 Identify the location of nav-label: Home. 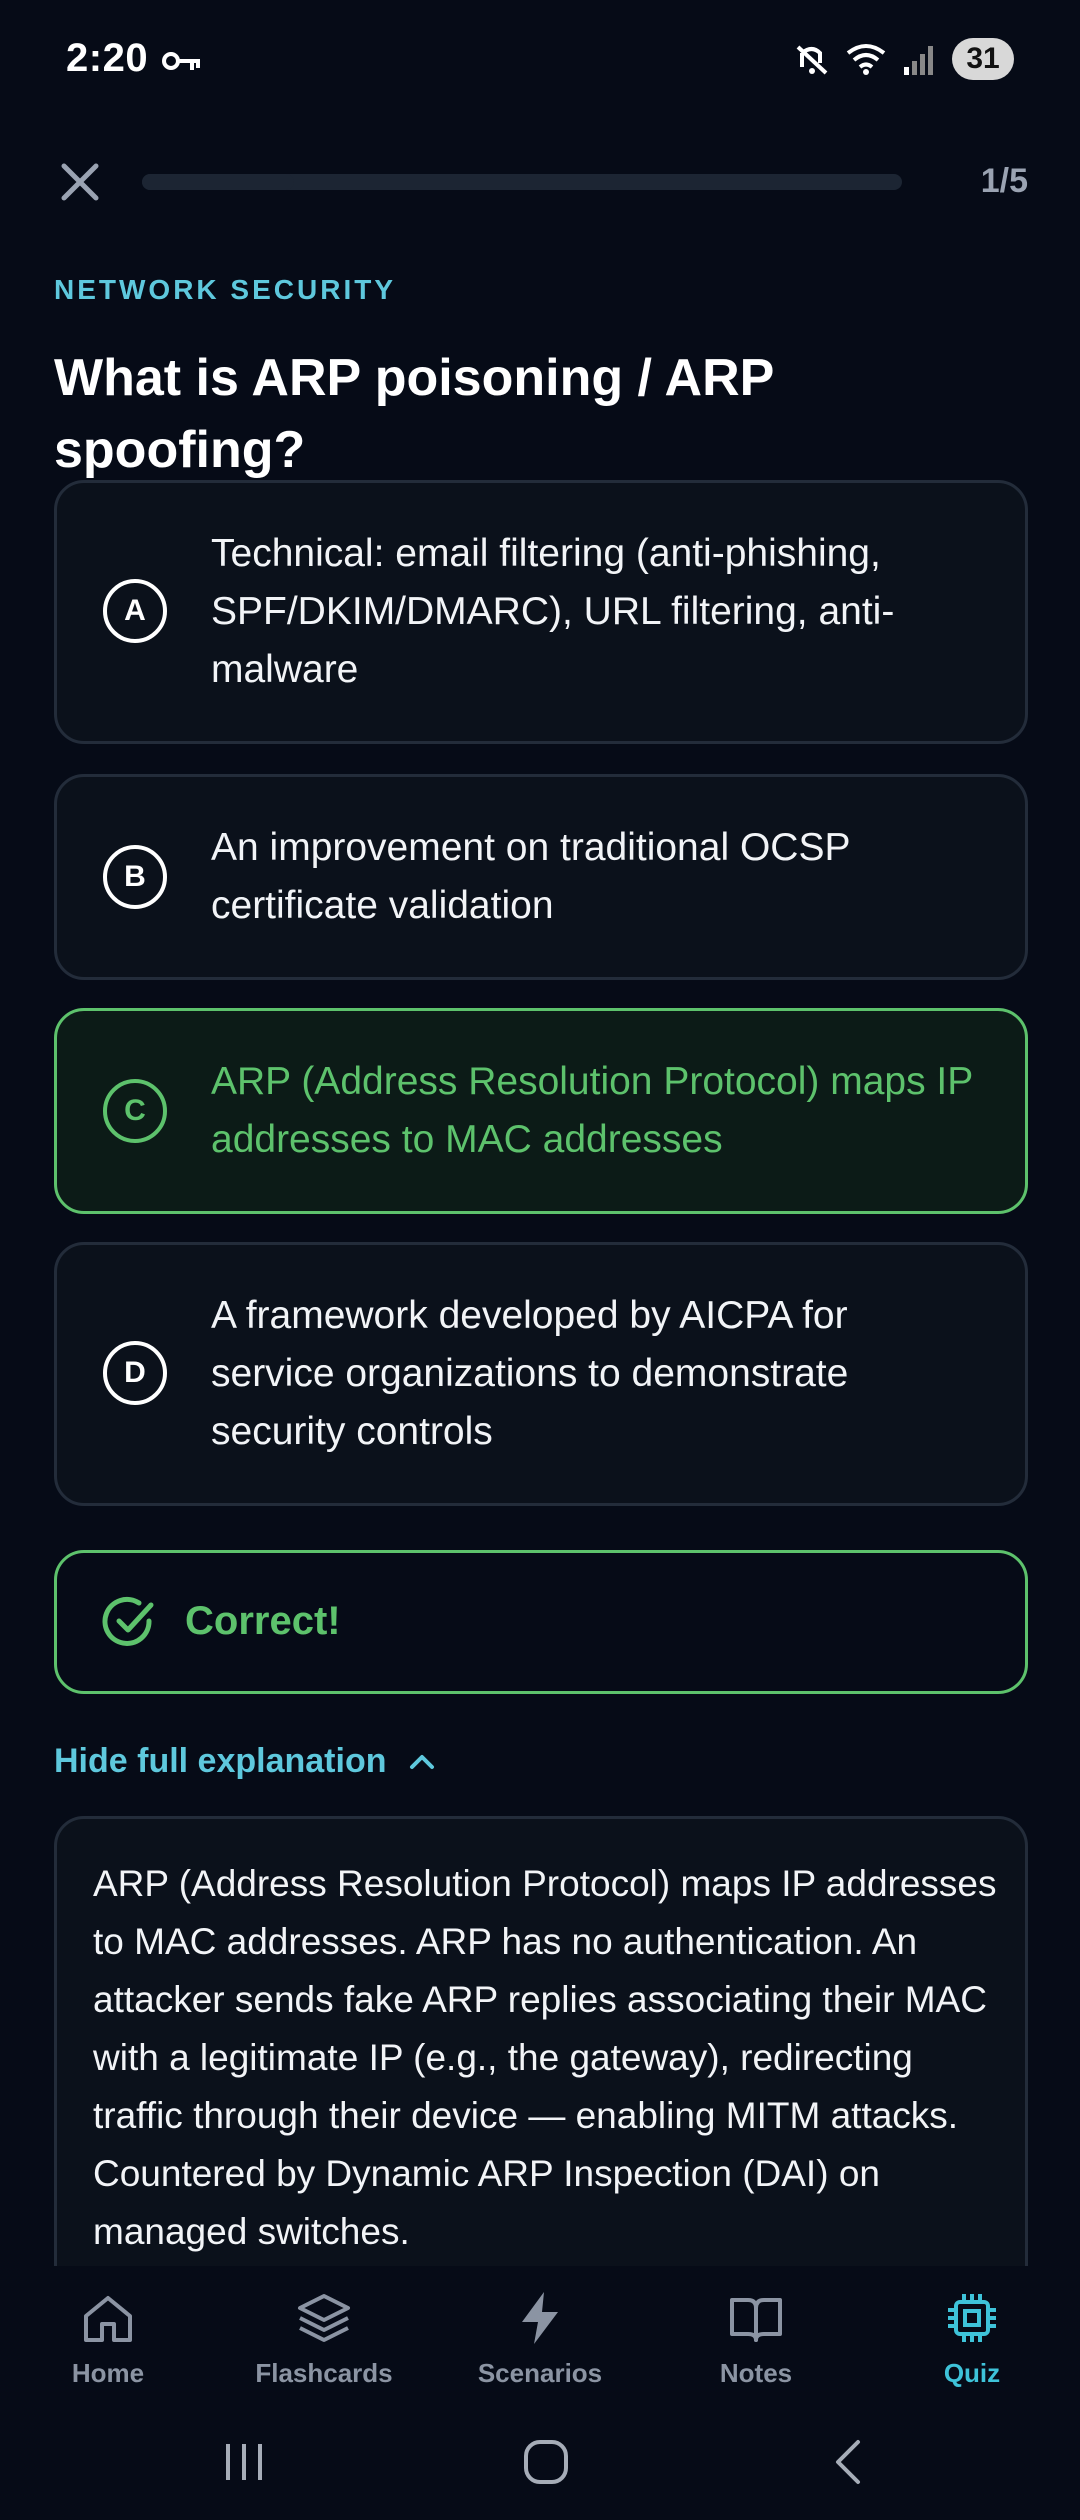
(108, 2373).